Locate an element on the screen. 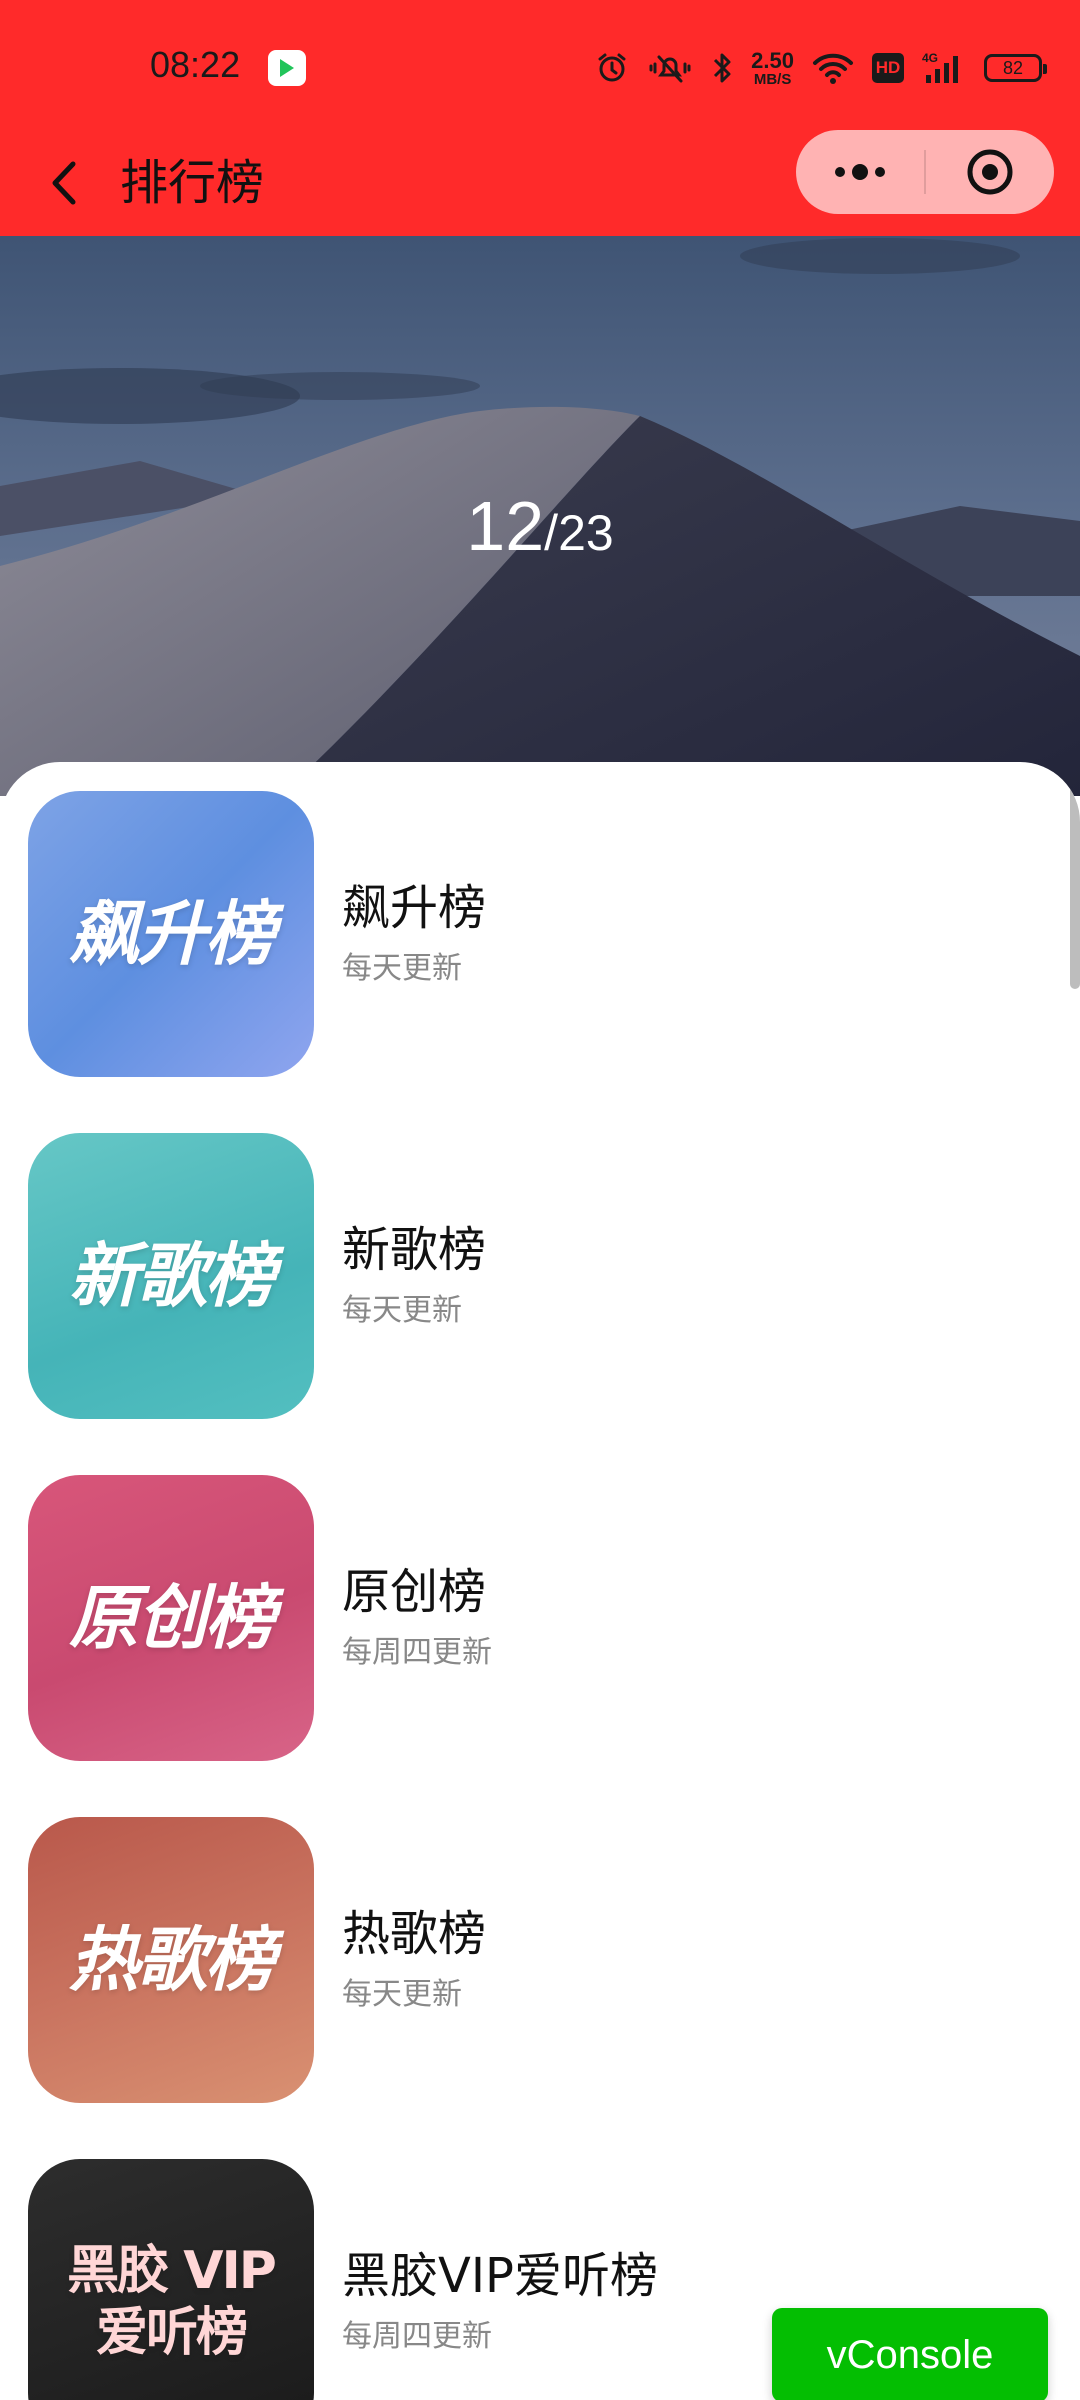  hd-badge: HD is located at coordinates (888, 68).